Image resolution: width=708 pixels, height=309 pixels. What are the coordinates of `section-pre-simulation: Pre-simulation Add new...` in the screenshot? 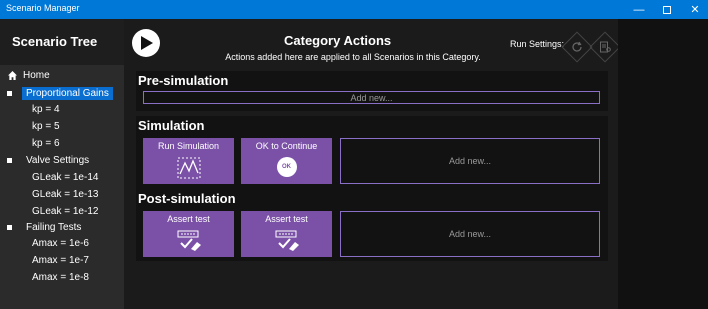 It's located at (372, 91).